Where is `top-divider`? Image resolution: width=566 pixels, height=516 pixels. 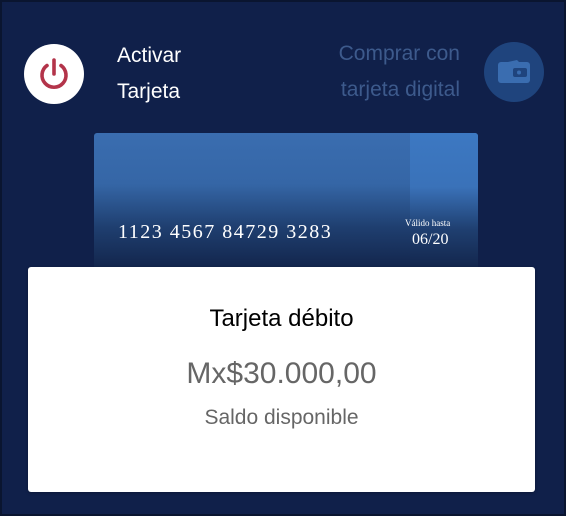
top-divider is located at coordinates (283, 1).